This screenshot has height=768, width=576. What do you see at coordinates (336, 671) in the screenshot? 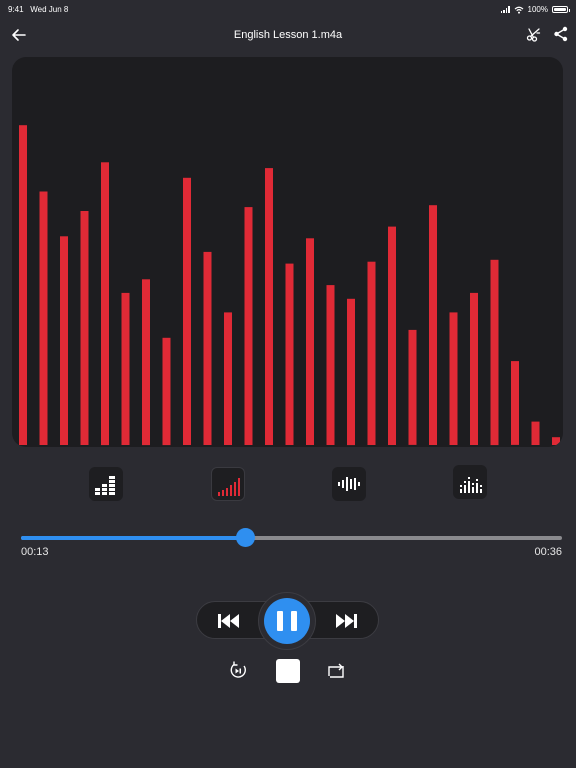
I see `repeat-icon` at bounding box center [336, 671].